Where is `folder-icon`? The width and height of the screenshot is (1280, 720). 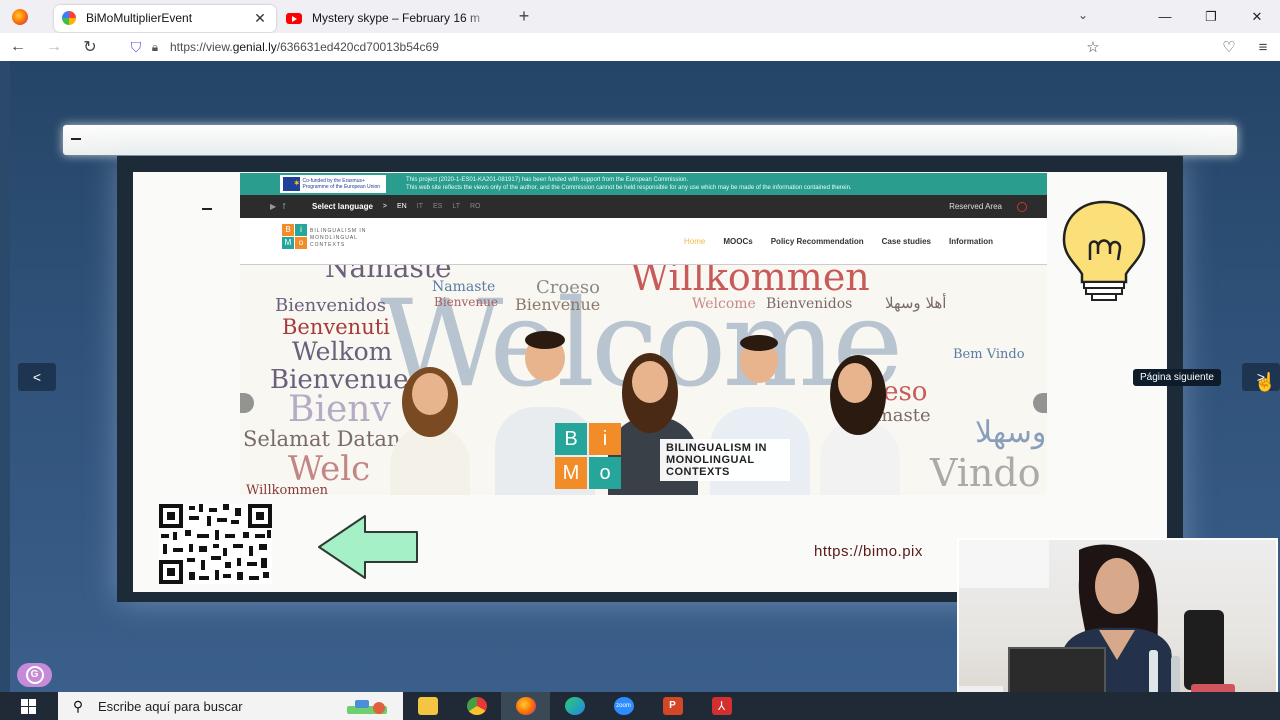 folder-icon is located at coordinates (427, 706).